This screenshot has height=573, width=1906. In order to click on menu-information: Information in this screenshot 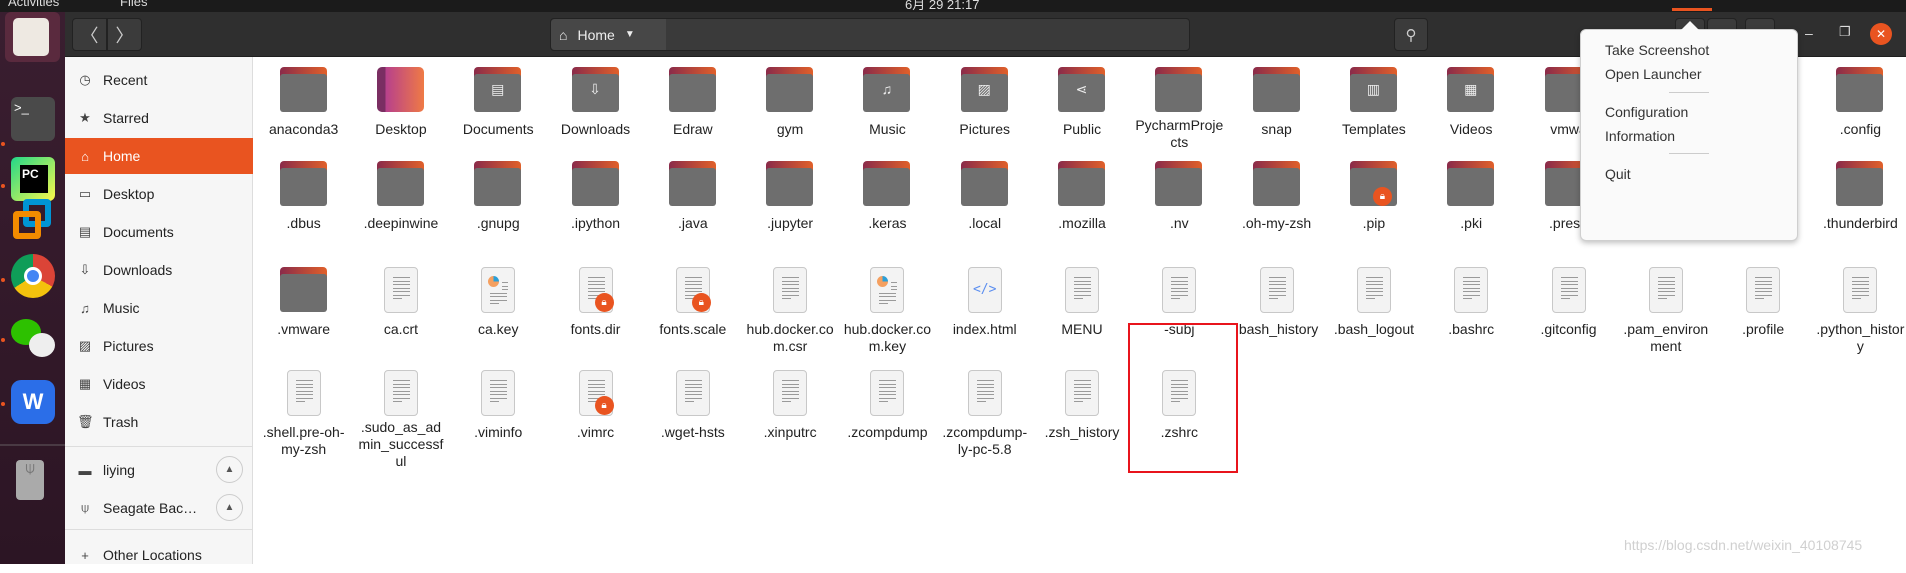, I will do `click(1640, 136)`.